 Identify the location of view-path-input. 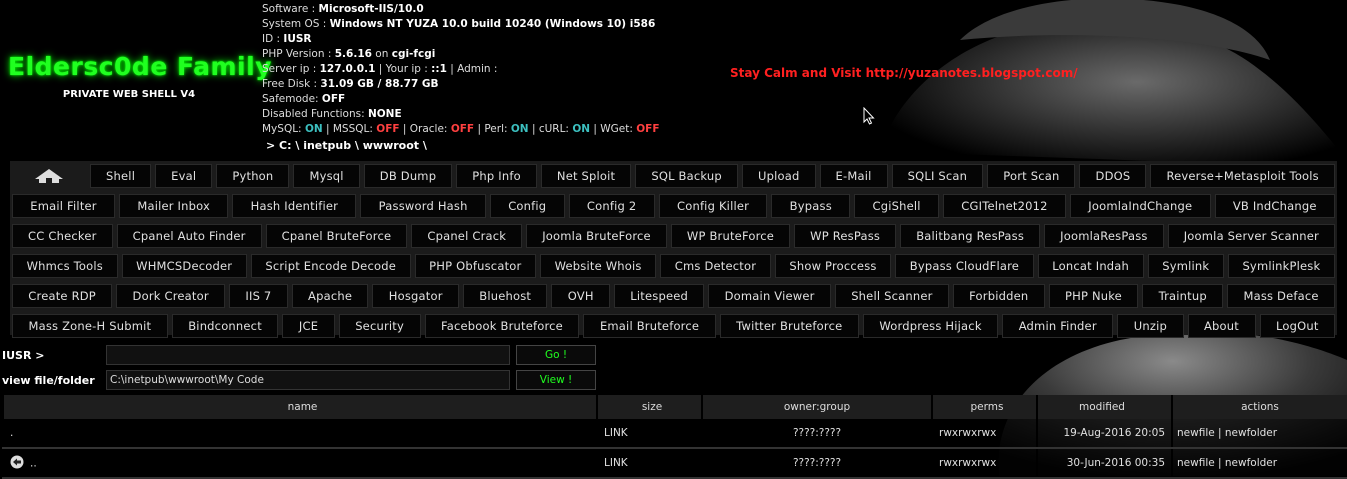
(308, 380).